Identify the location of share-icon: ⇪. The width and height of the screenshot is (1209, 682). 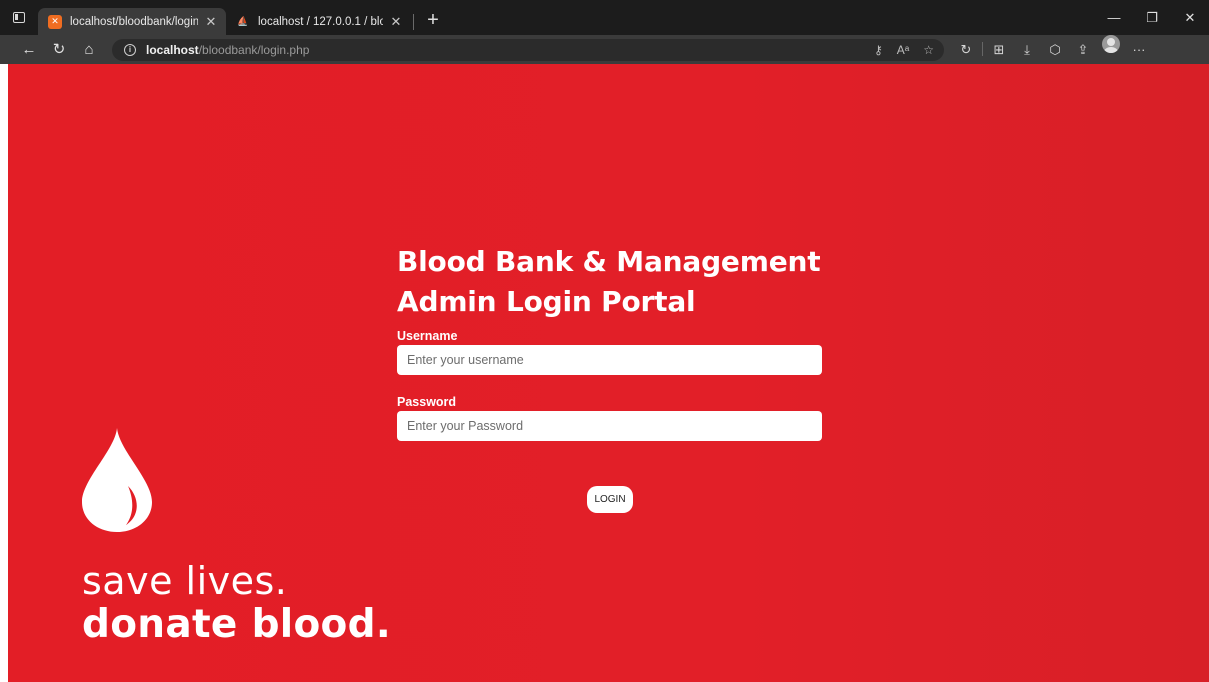
(1083, 49).